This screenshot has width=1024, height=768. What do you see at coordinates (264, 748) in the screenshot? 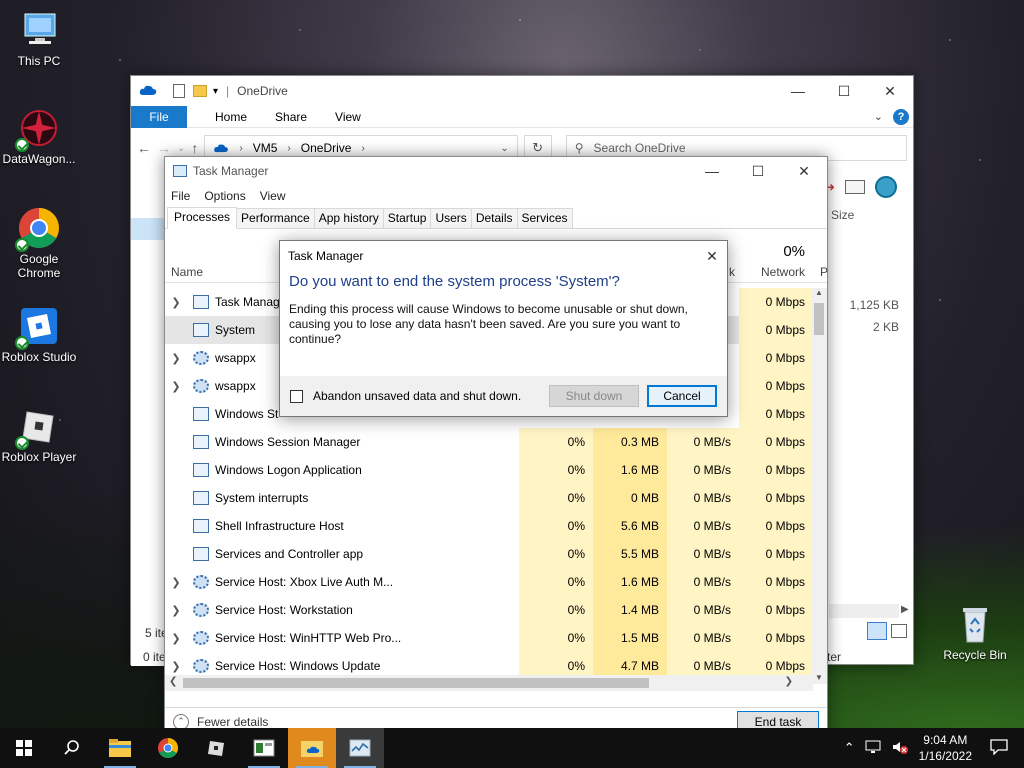
I see `taskbar-app-window` at bounding box center [264, 748].